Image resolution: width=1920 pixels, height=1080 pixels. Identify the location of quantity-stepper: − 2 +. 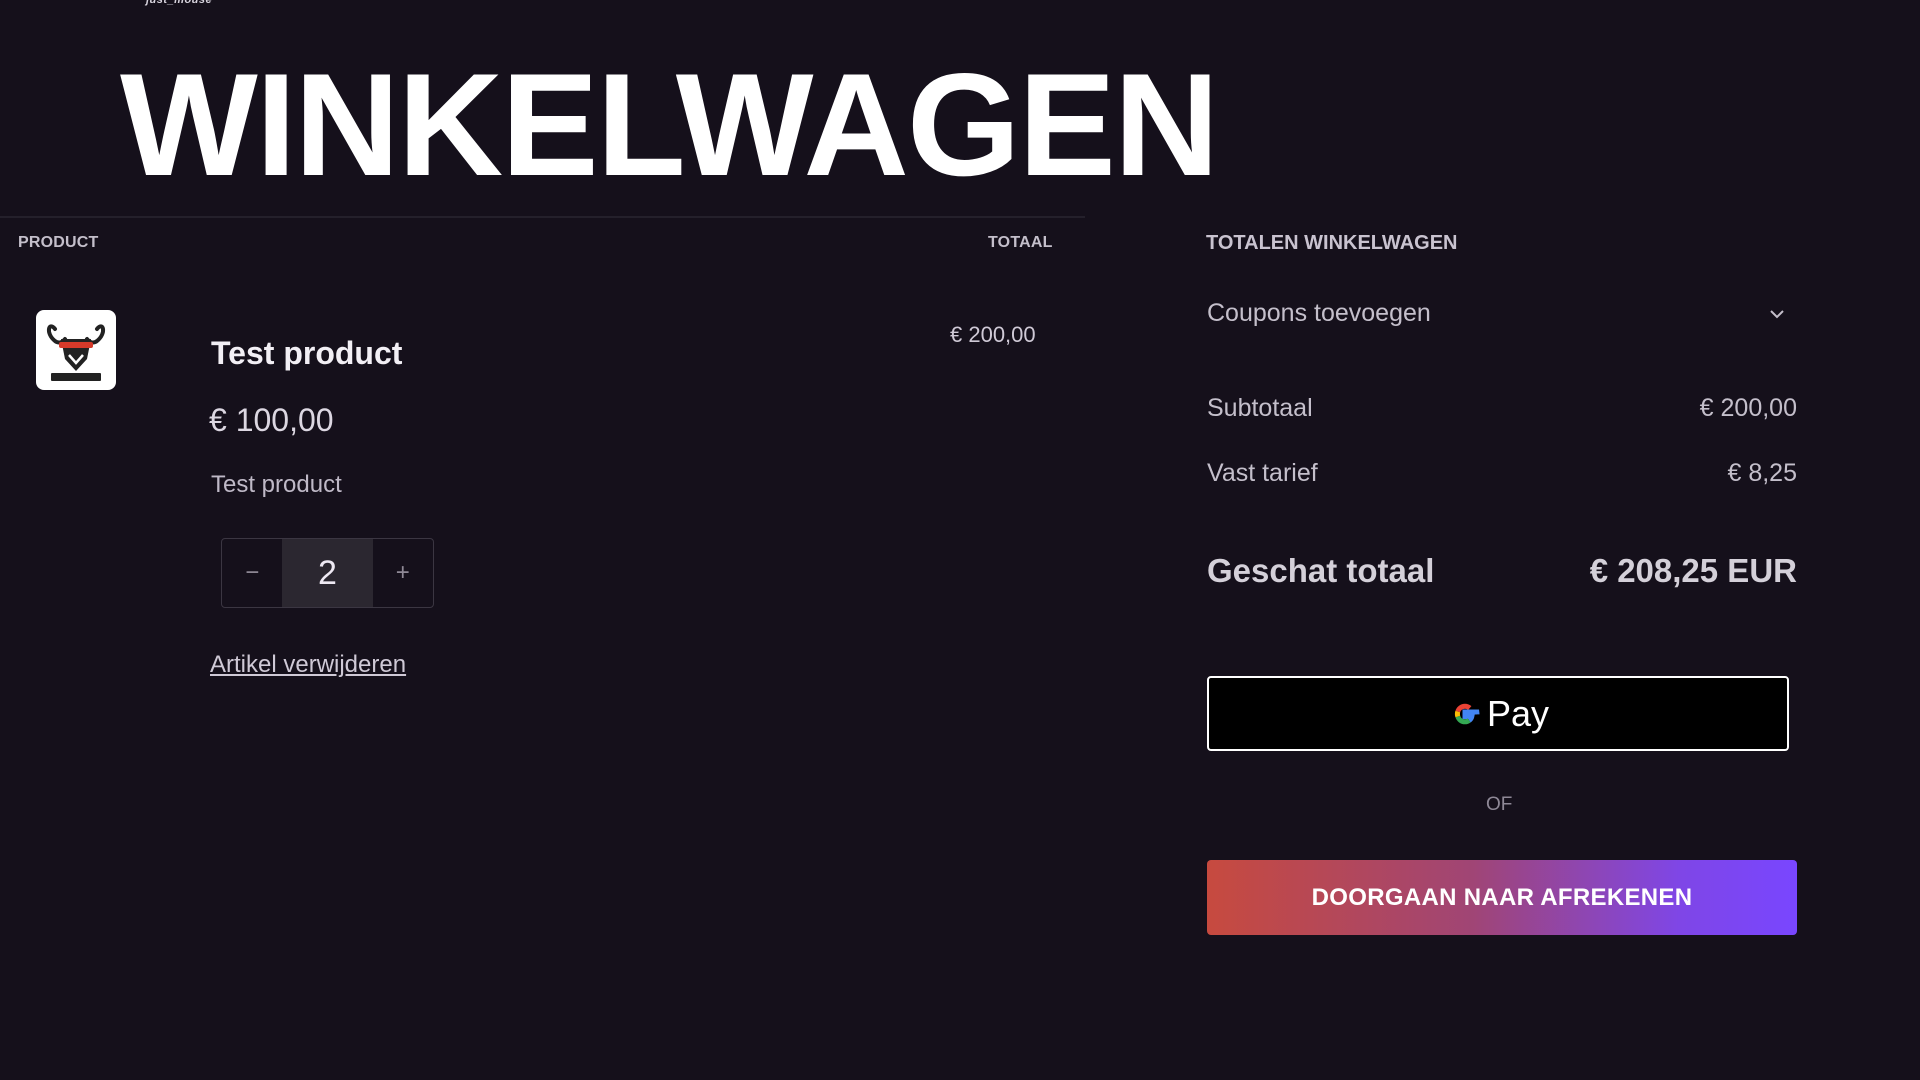
(327, 573).